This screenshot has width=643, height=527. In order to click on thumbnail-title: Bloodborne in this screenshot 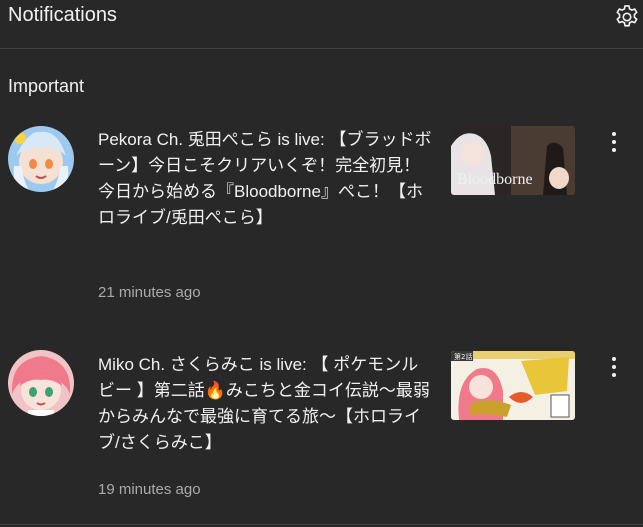, I will do `click(495, 179)`.